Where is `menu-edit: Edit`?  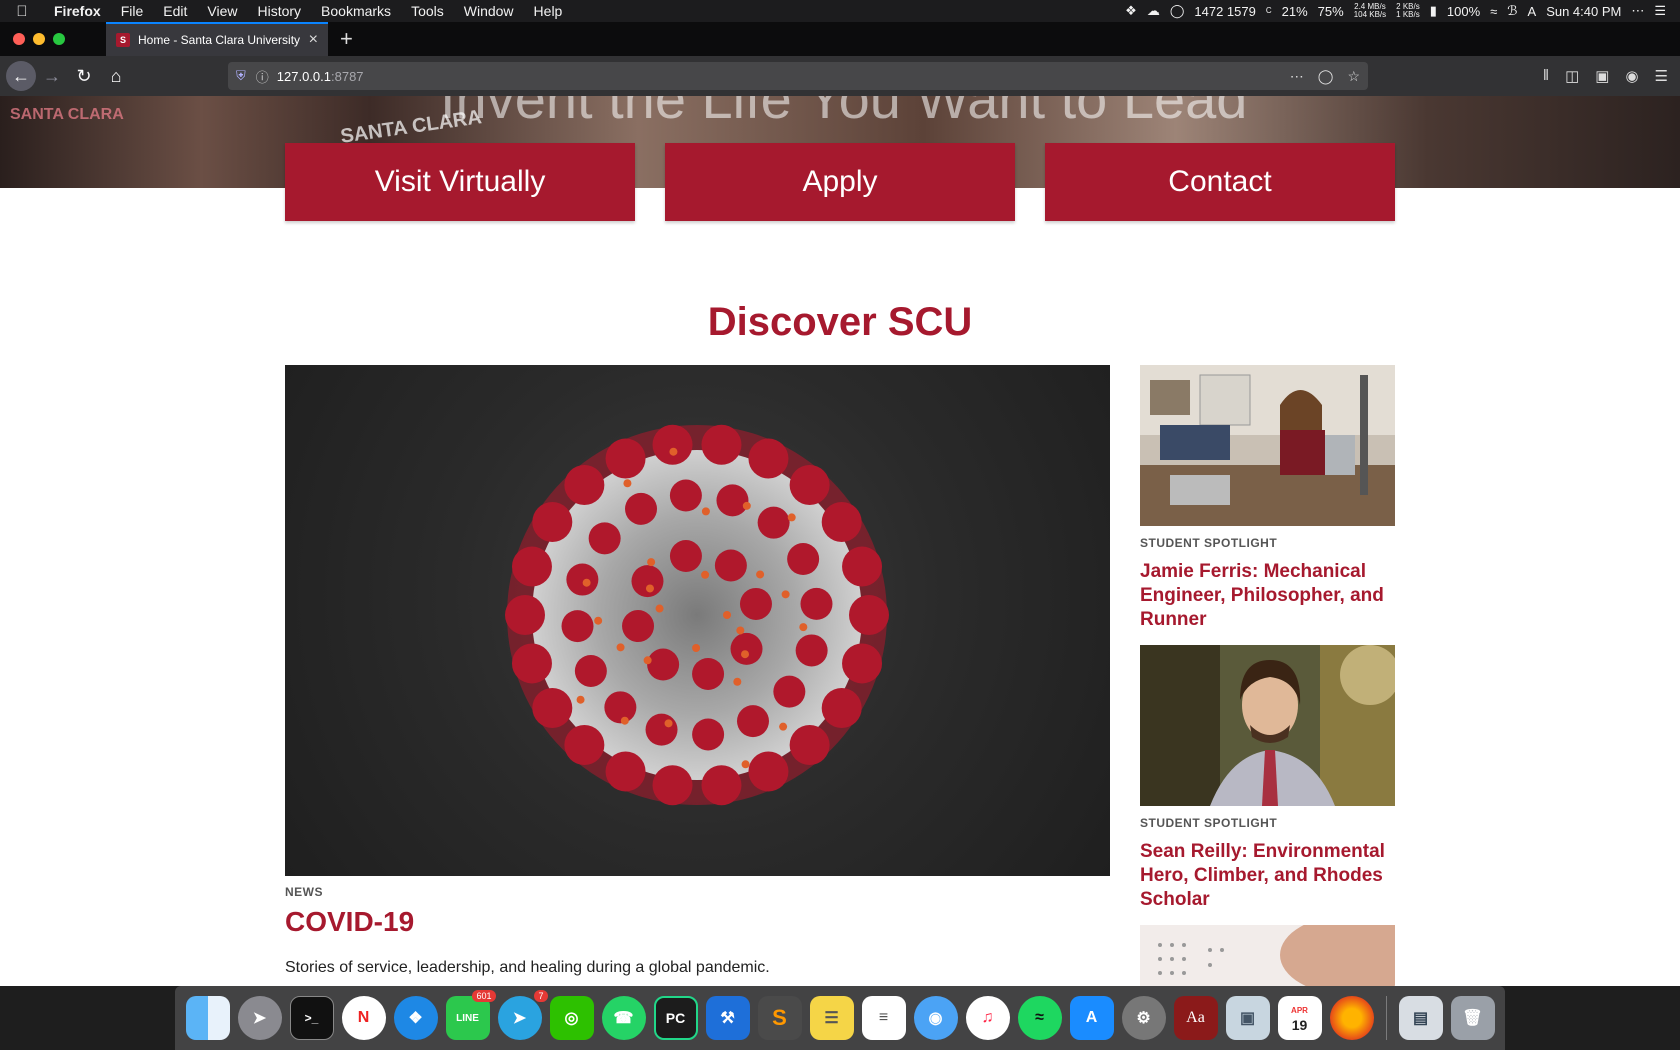
menu-edit: Edit is located at coordinates (175, 11).